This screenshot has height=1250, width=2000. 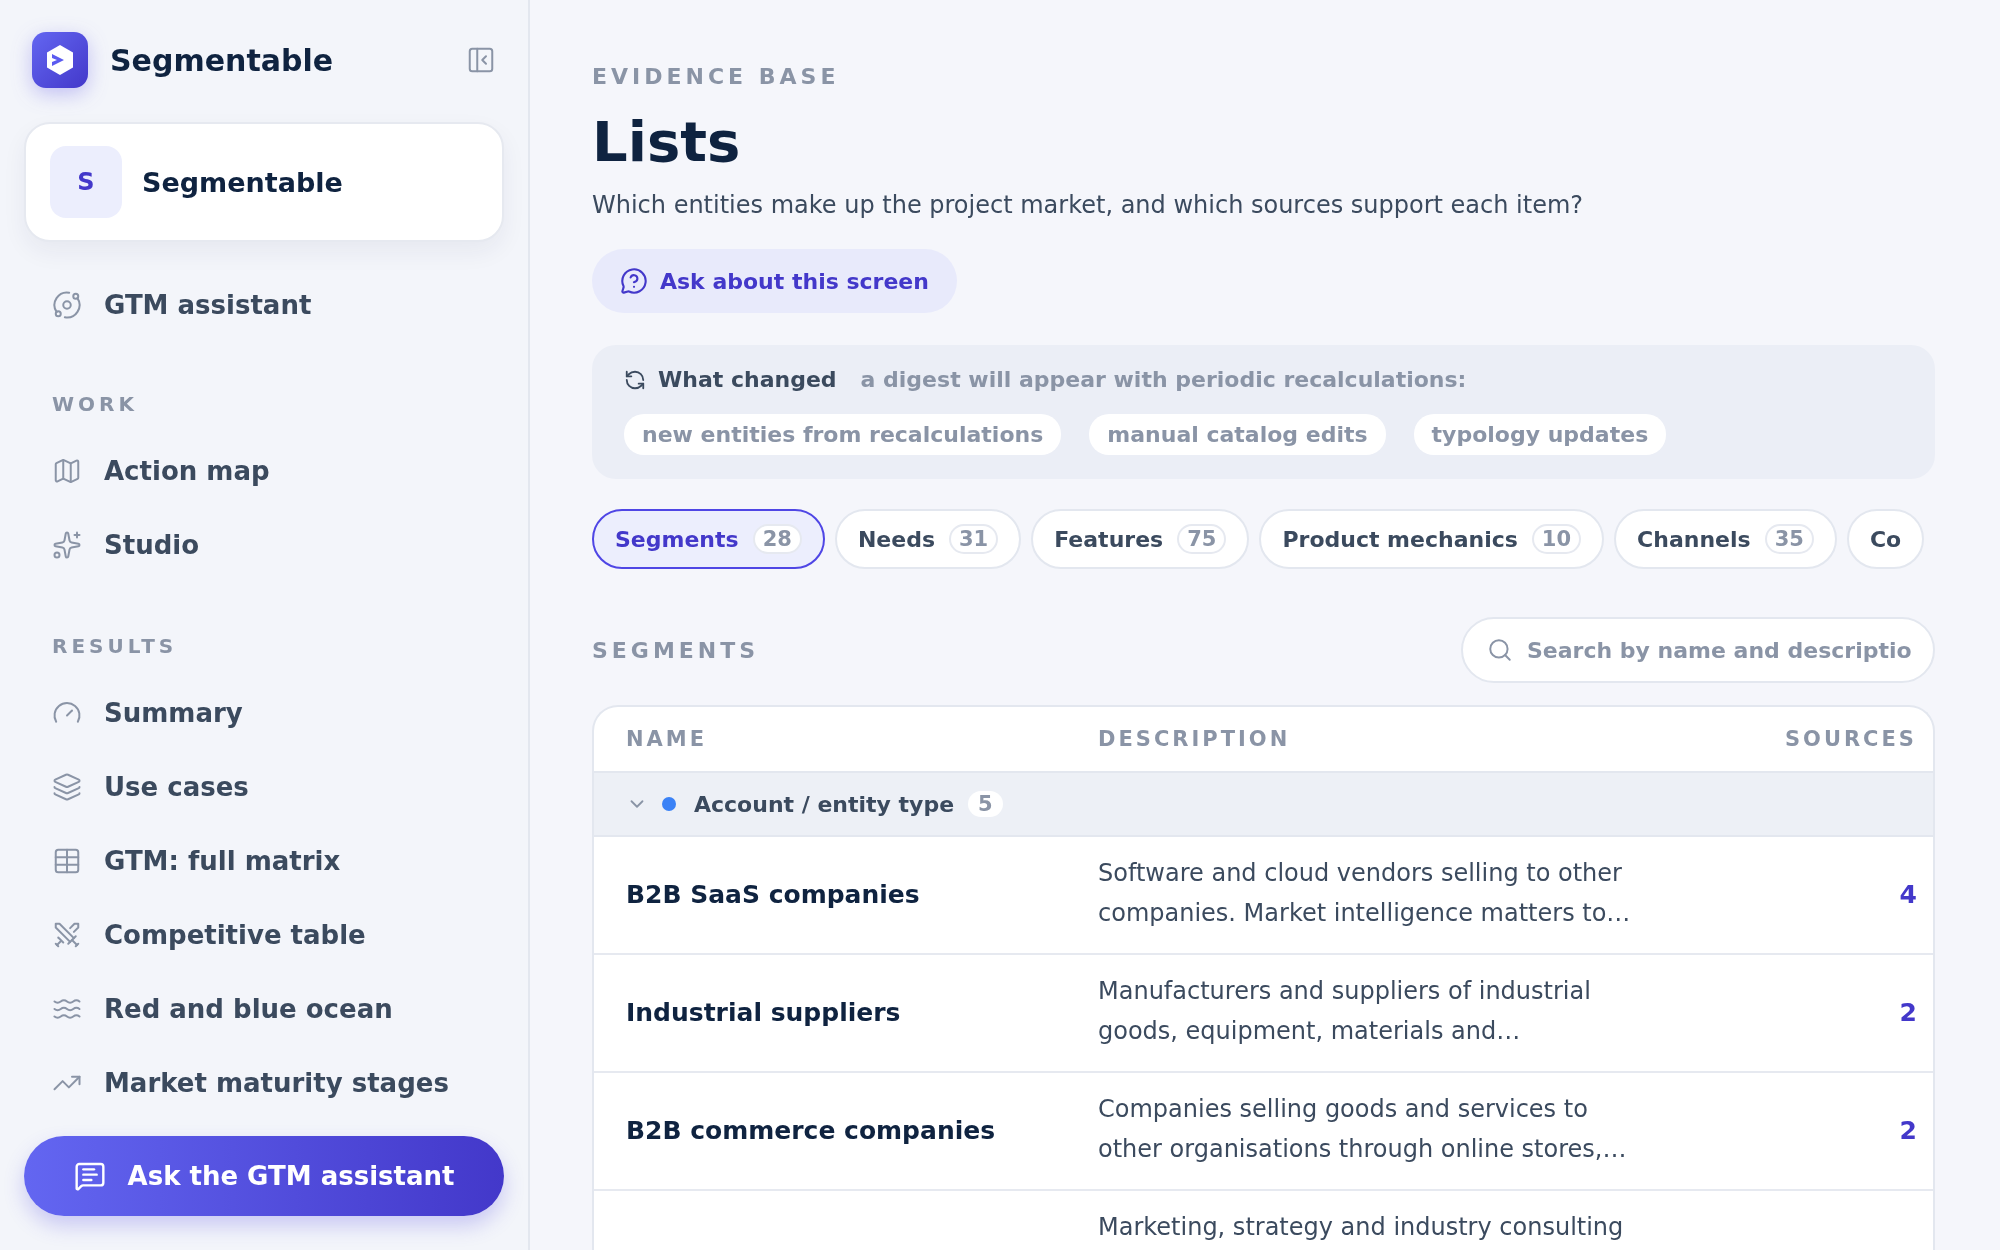 I want to click on sparkle-icon, so click(x=67, y=545).